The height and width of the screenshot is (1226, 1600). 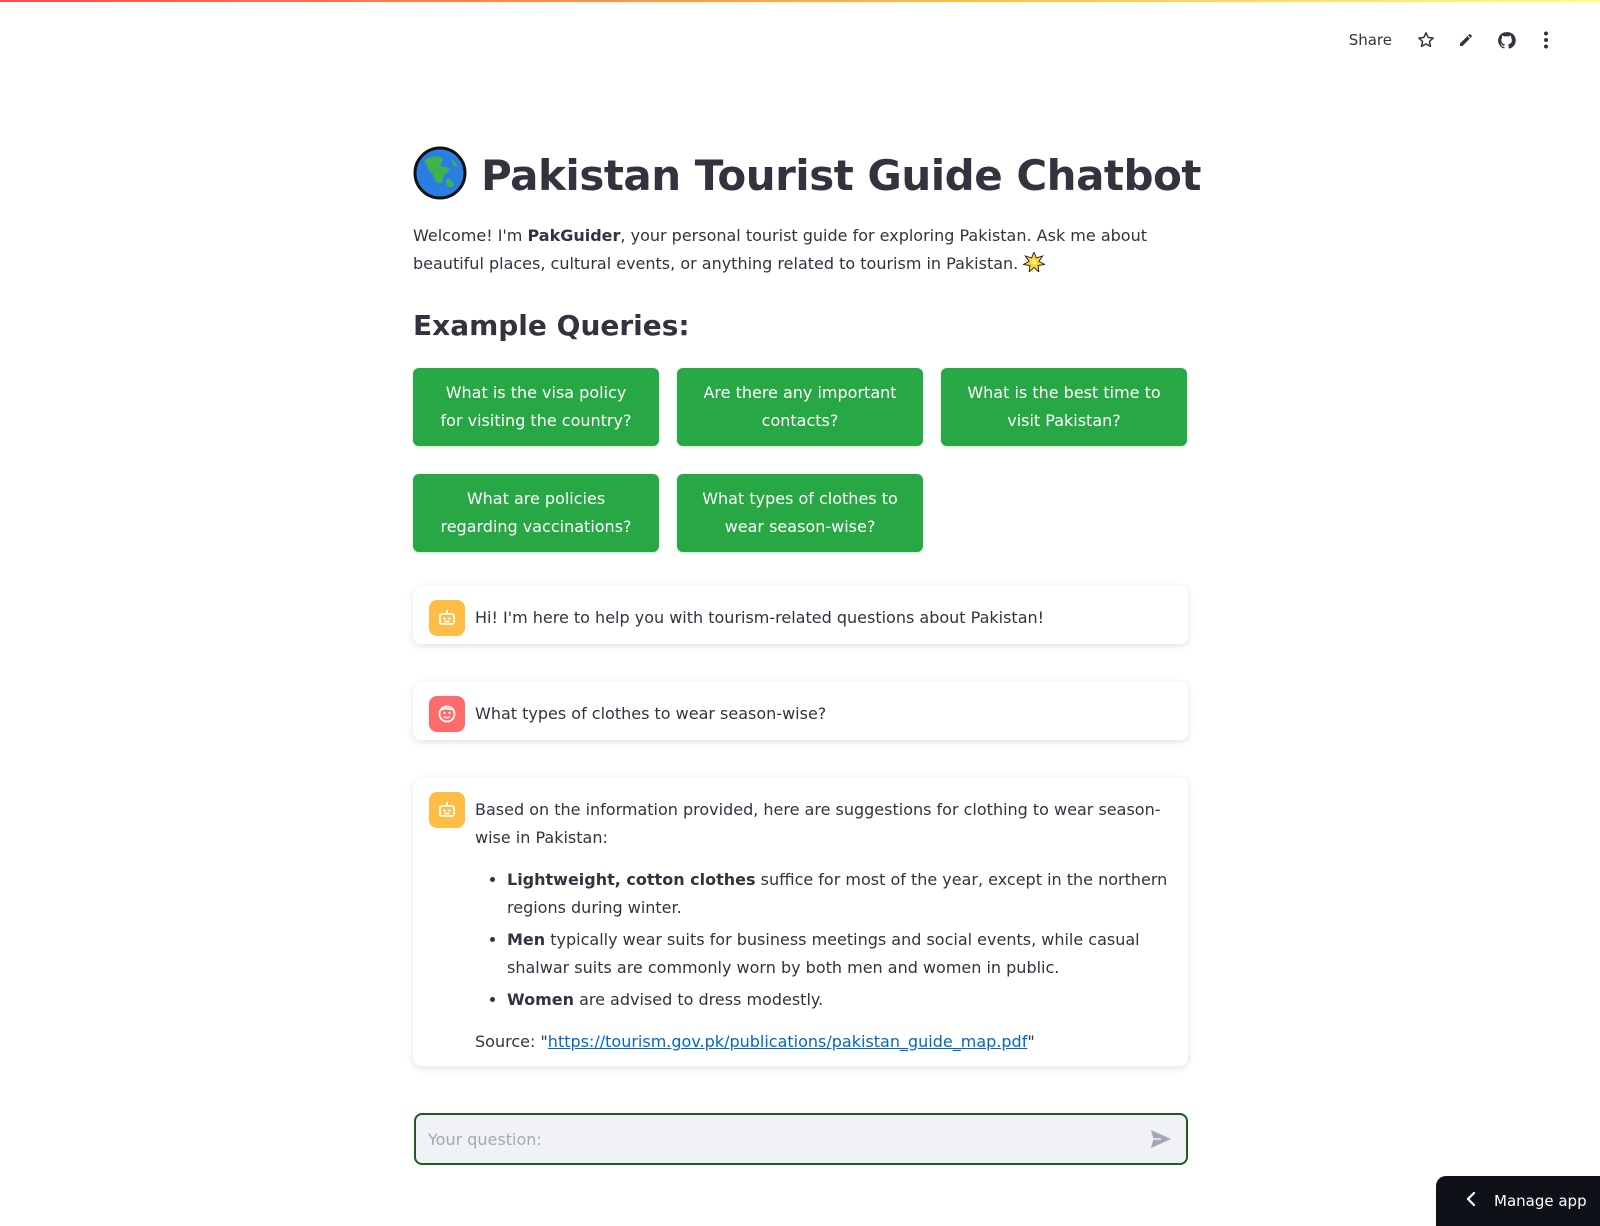 I want to click on bot-name: PakGuider, so click(x=574, y=235).